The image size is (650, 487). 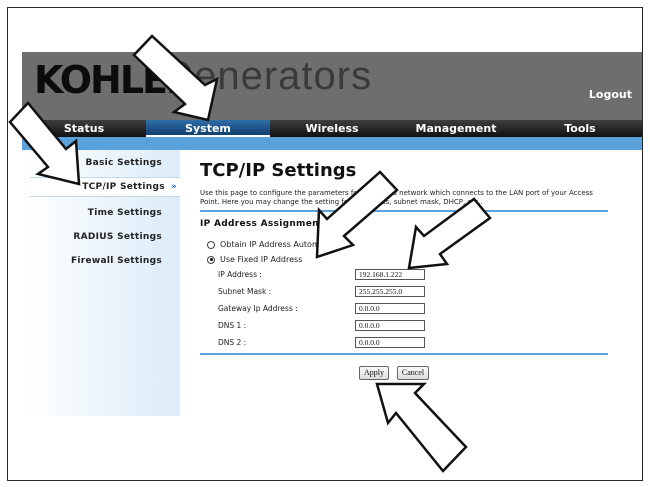 I want to click on dns1-field: 0.0.0.0, so click(x=390, y=325).